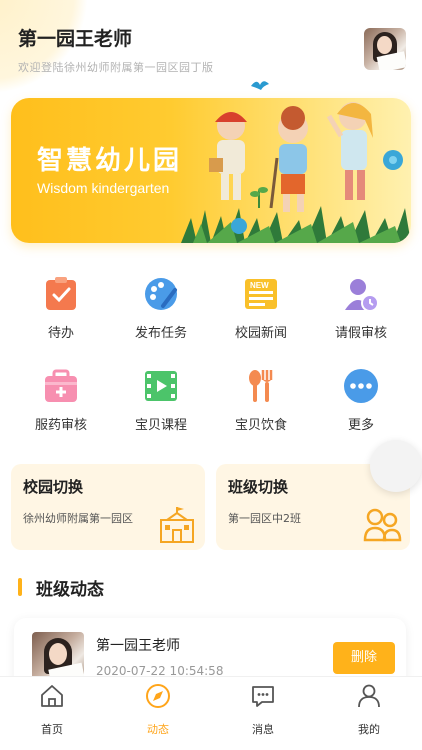 This screenshot has height=750, width=422. I want to click on grid-item-baby-diet: 宝贝饮食, so click(261, 400).